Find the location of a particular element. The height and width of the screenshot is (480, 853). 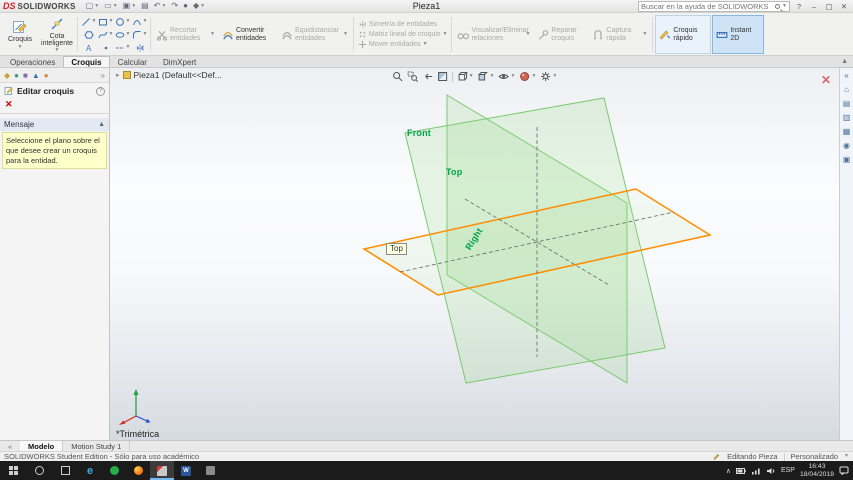

taskbar-app-solidworks is located at coordinates (162, 470).